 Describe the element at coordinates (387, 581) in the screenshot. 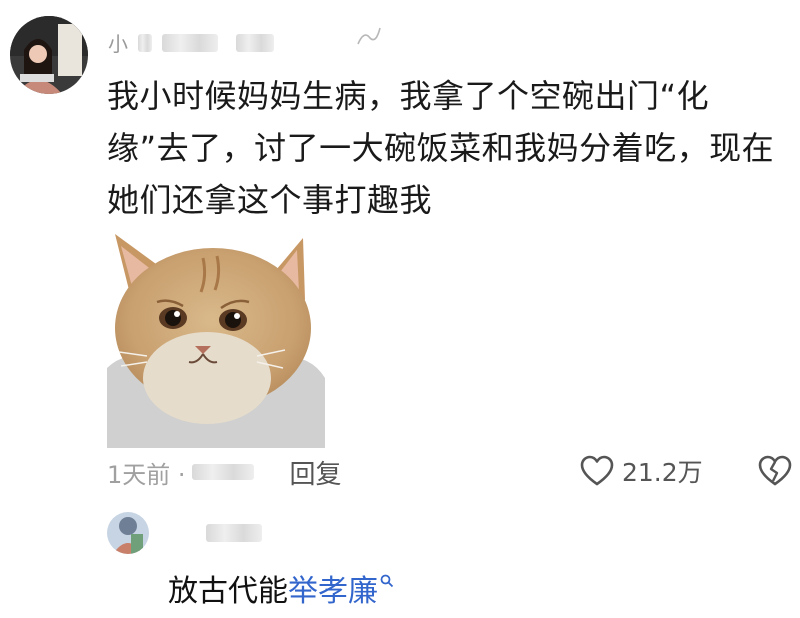

I see `search-icon` at that location.